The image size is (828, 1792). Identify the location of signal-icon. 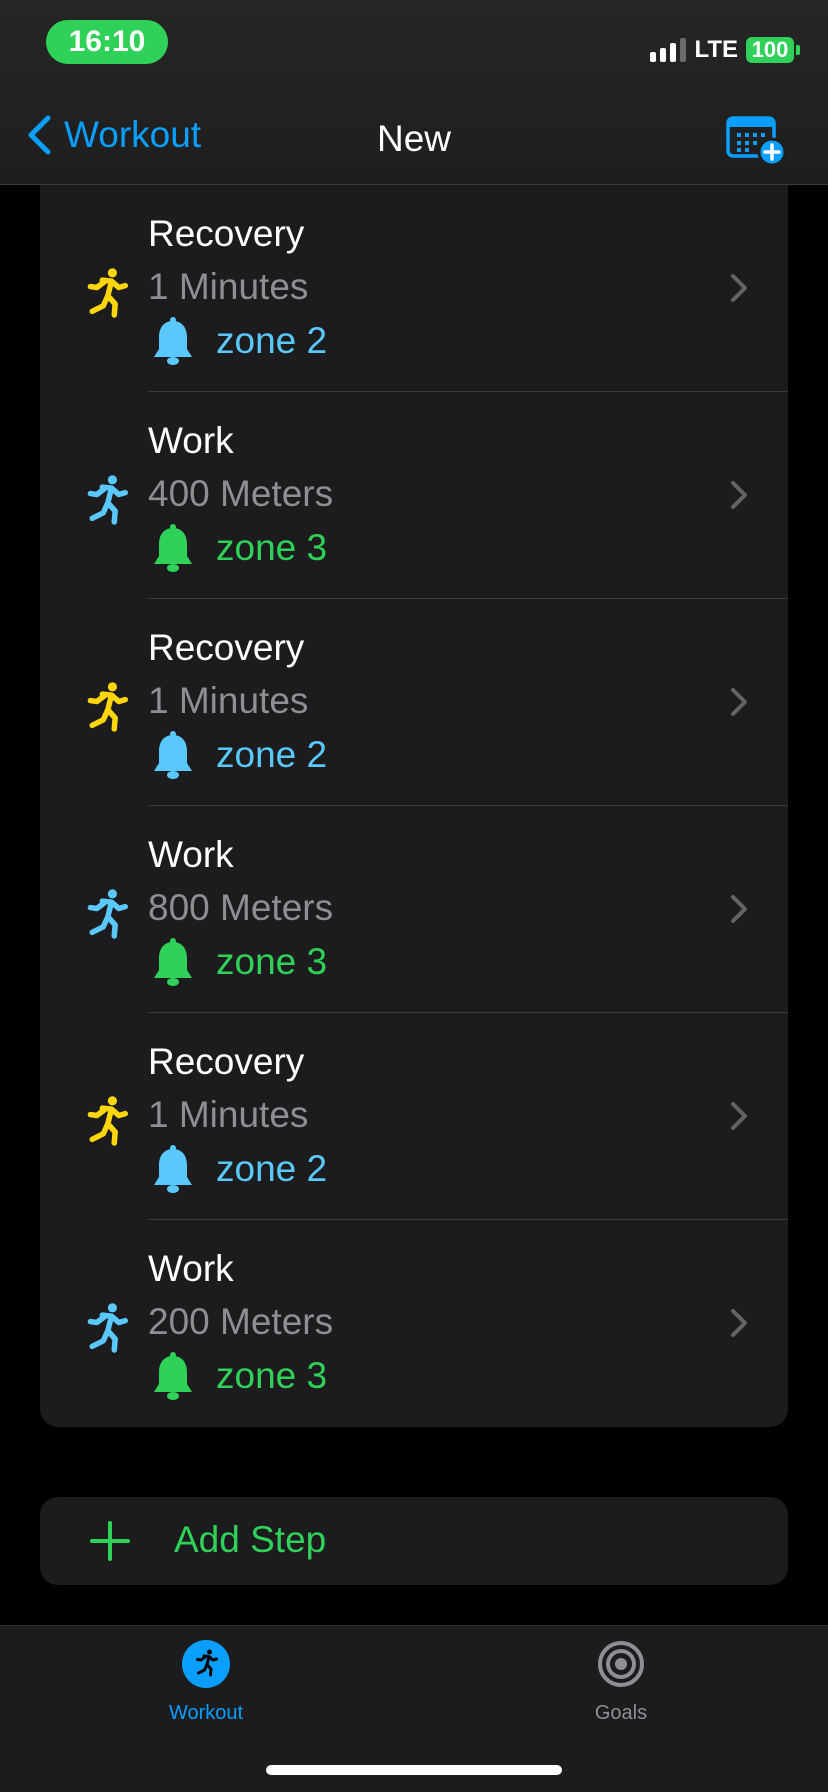
(668, 50).